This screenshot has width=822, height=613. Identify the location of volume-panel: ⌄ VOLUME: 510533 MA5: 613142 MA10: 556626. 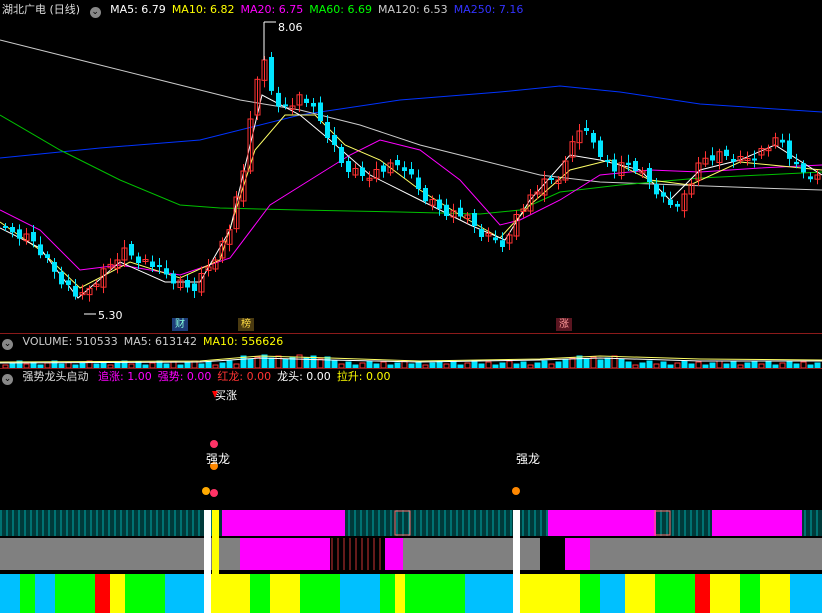
(411, 351).